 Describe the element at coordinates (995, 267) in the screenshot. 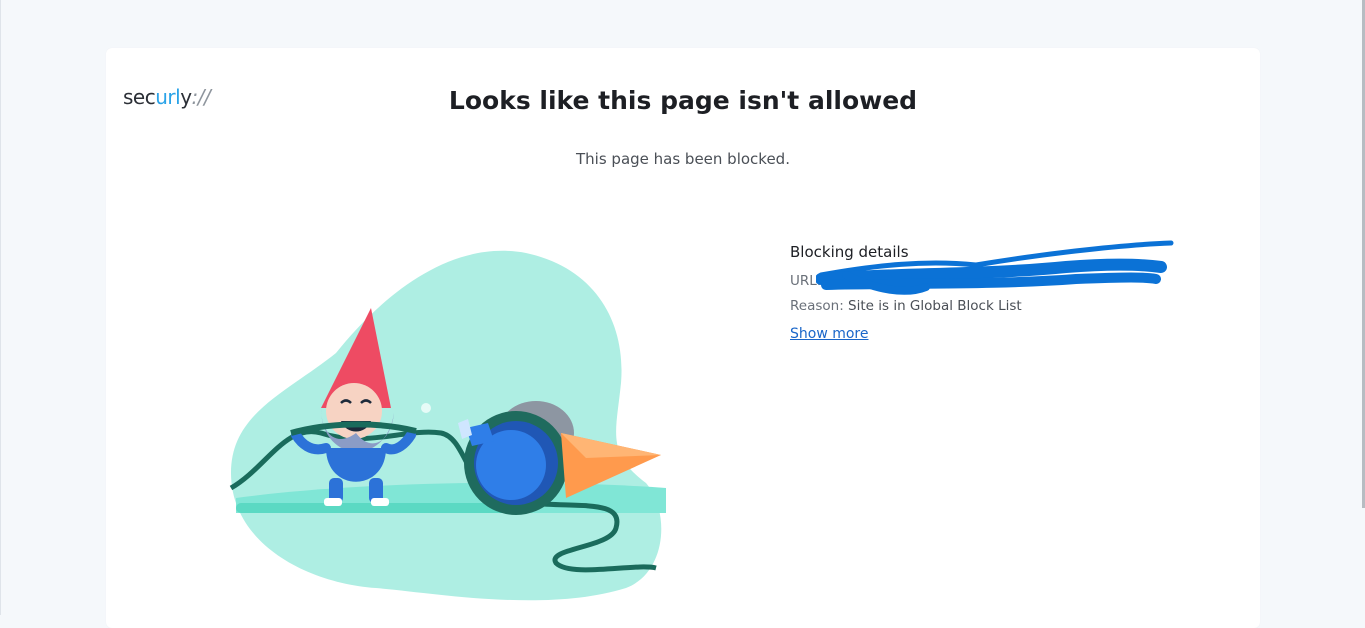

I see `redaction-scribble` at that location.